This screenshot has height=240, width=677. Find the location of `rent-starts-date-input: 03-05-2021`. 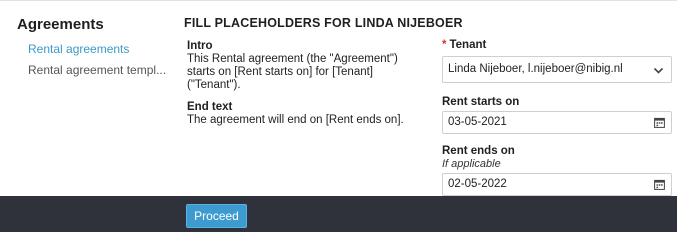

rent-starts-date-input: 03-05-2021 is located at coordinates (557, 122).